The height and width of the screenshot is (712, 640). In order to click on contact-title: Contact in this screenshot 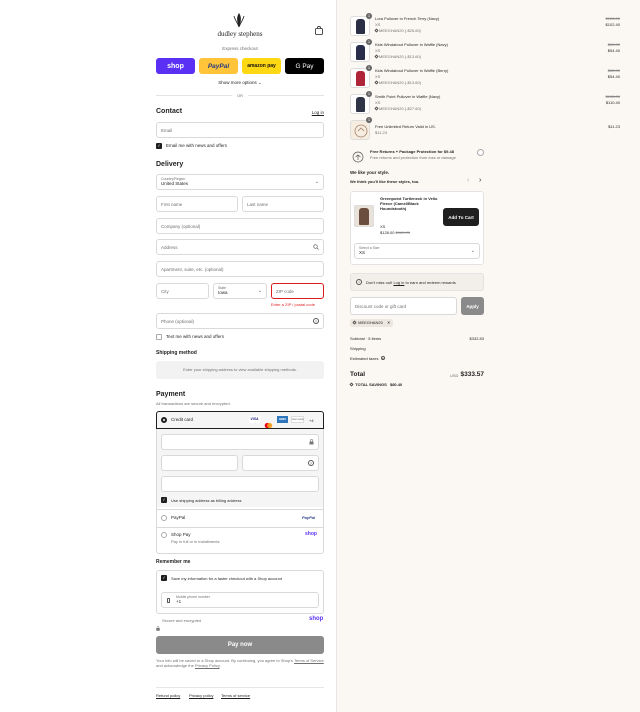, I will do `click(169, 111)`.